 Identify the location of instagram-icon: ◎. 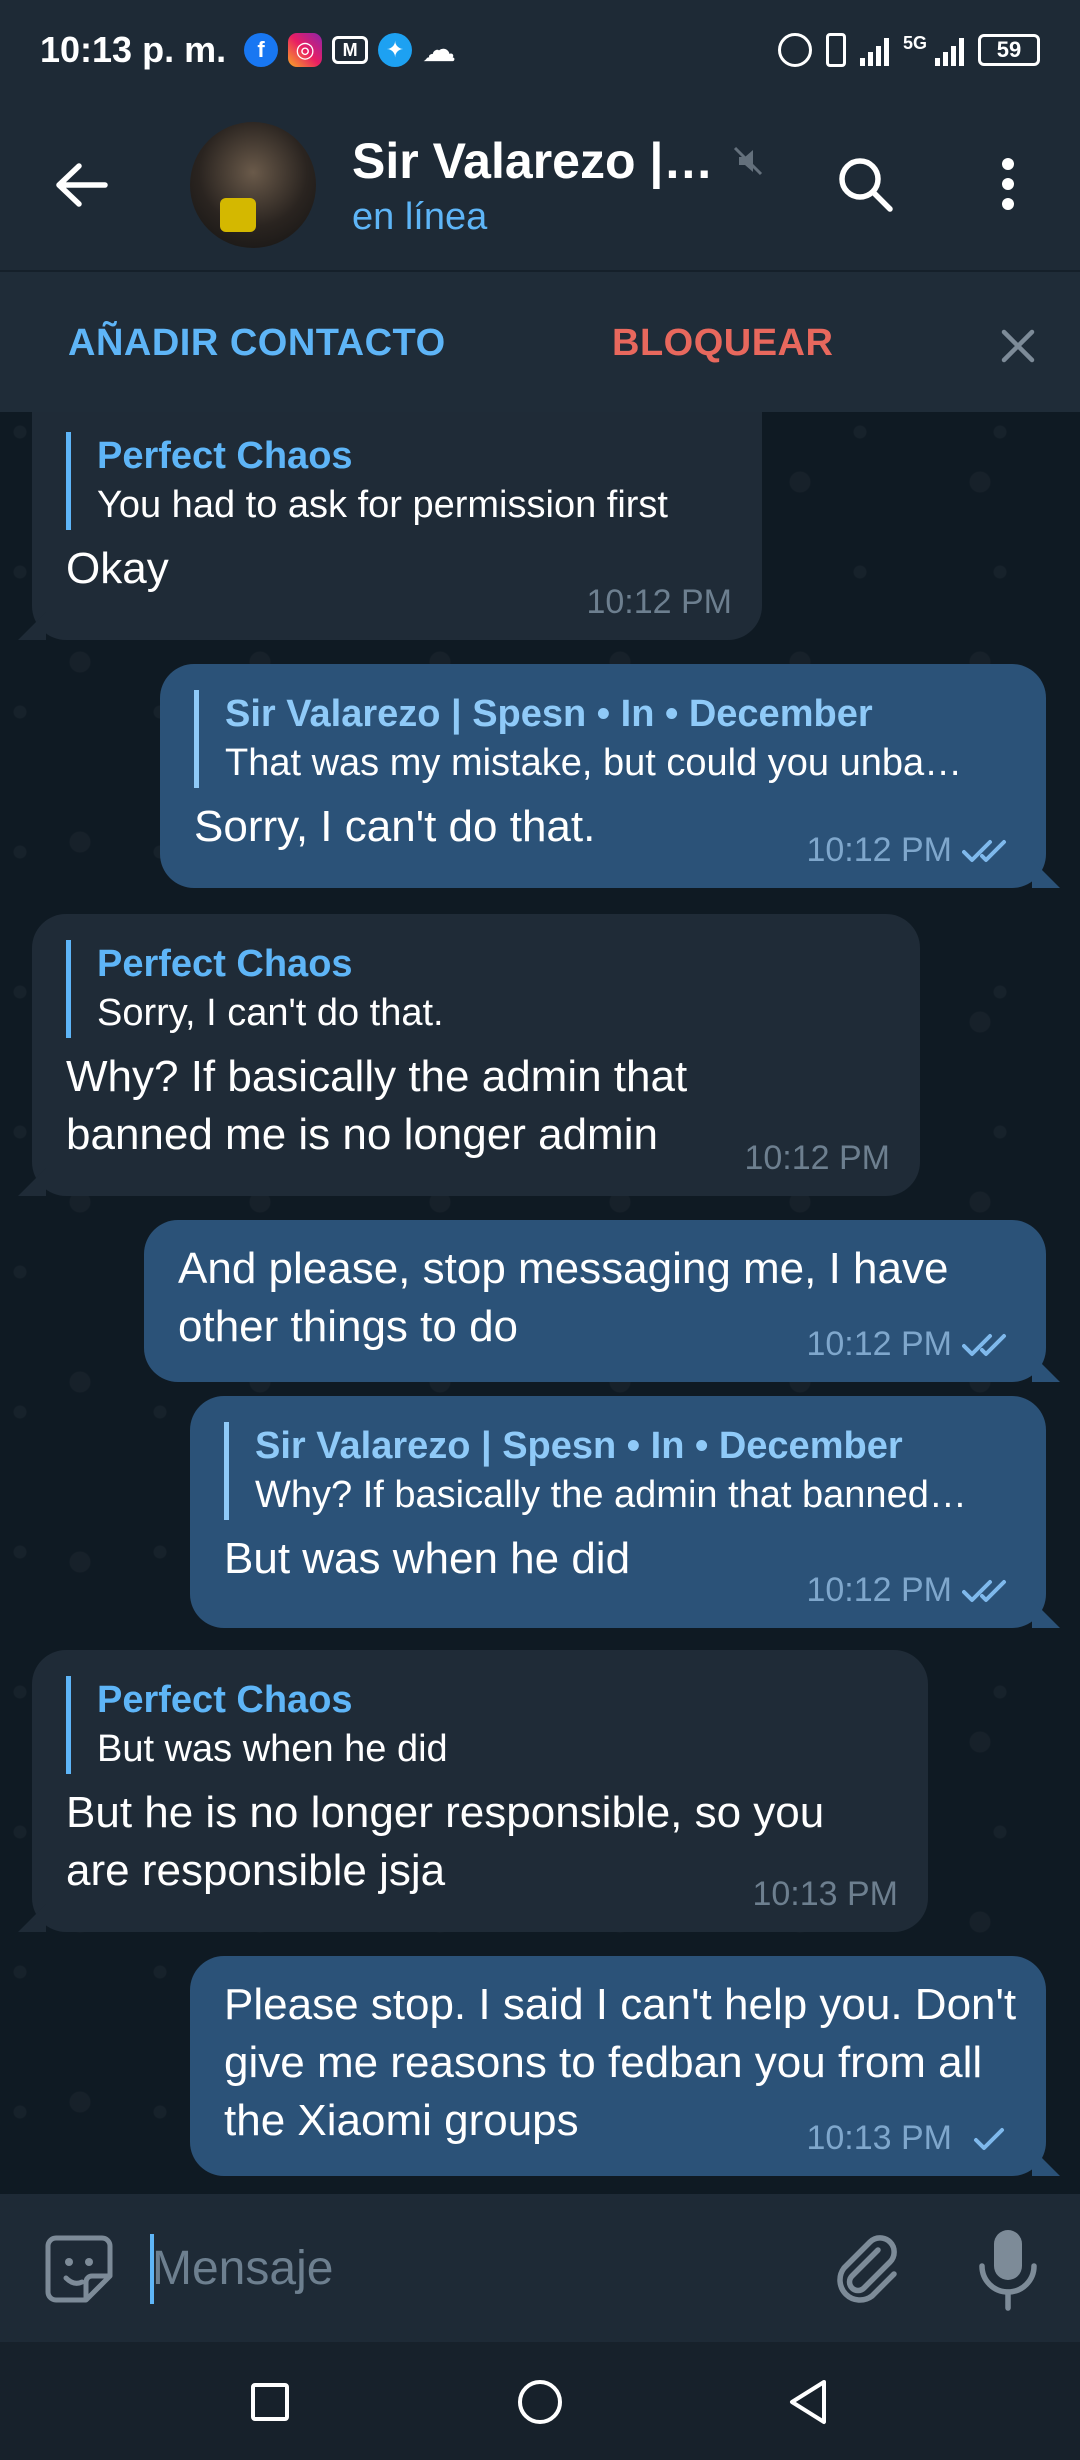
(305, 50).